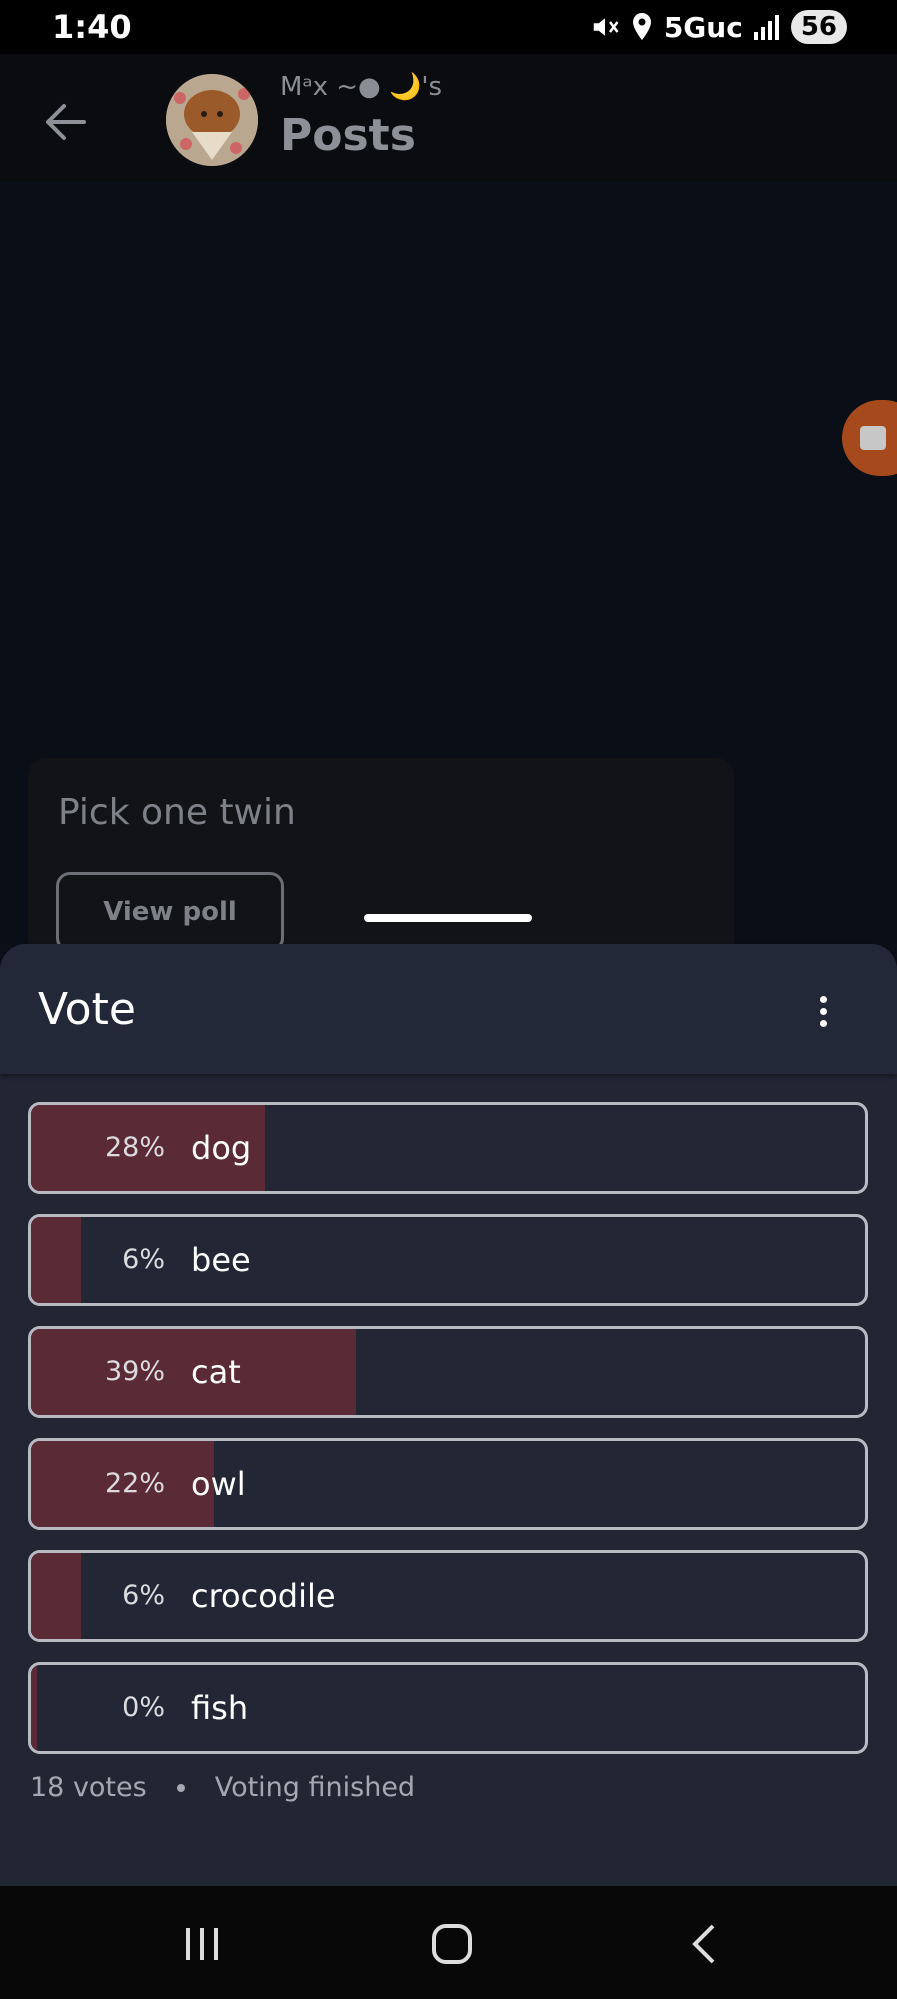 The image size is (897, 1999). Describe the element at coordinates (218, 1484) in the screenshot. I see `poll-option-label: owl` at that location.